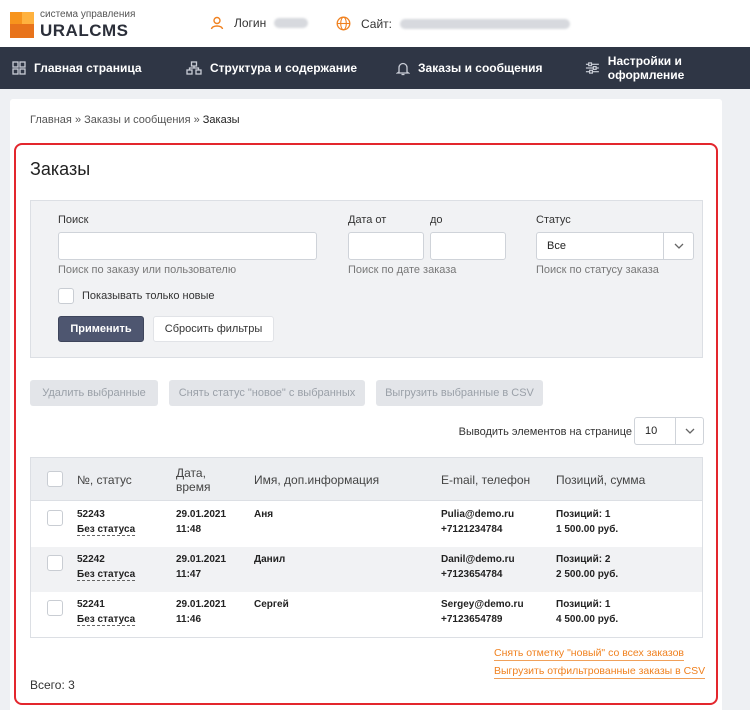  What do you see at coordinates (587, 529) in the screenshot?
I see `order-sum: 1 500.00 руб.` at bounding box center [587, 529].